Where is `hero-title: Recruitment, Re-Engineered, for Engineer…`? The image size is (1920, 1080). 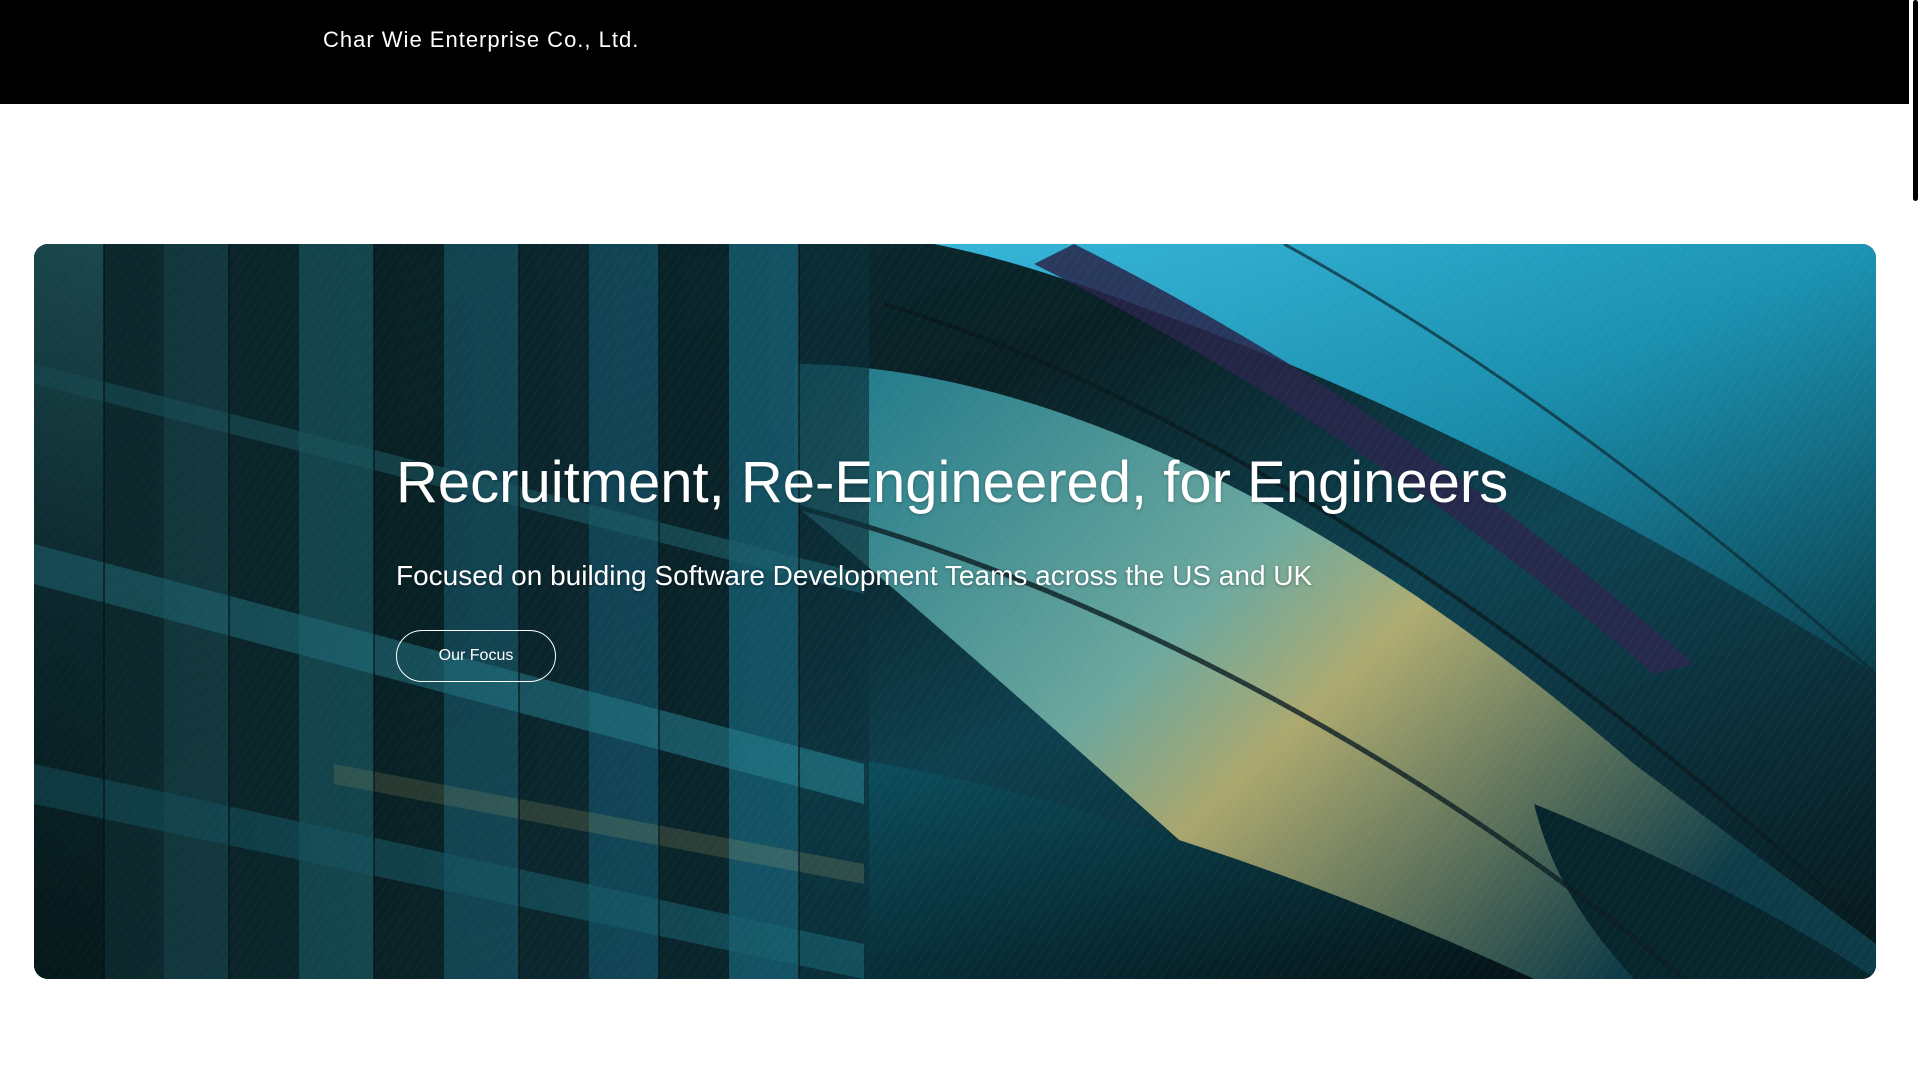
hero-title: Recruitment, Re-Engineered, for Engineer… is located at coordinates (952, 482).